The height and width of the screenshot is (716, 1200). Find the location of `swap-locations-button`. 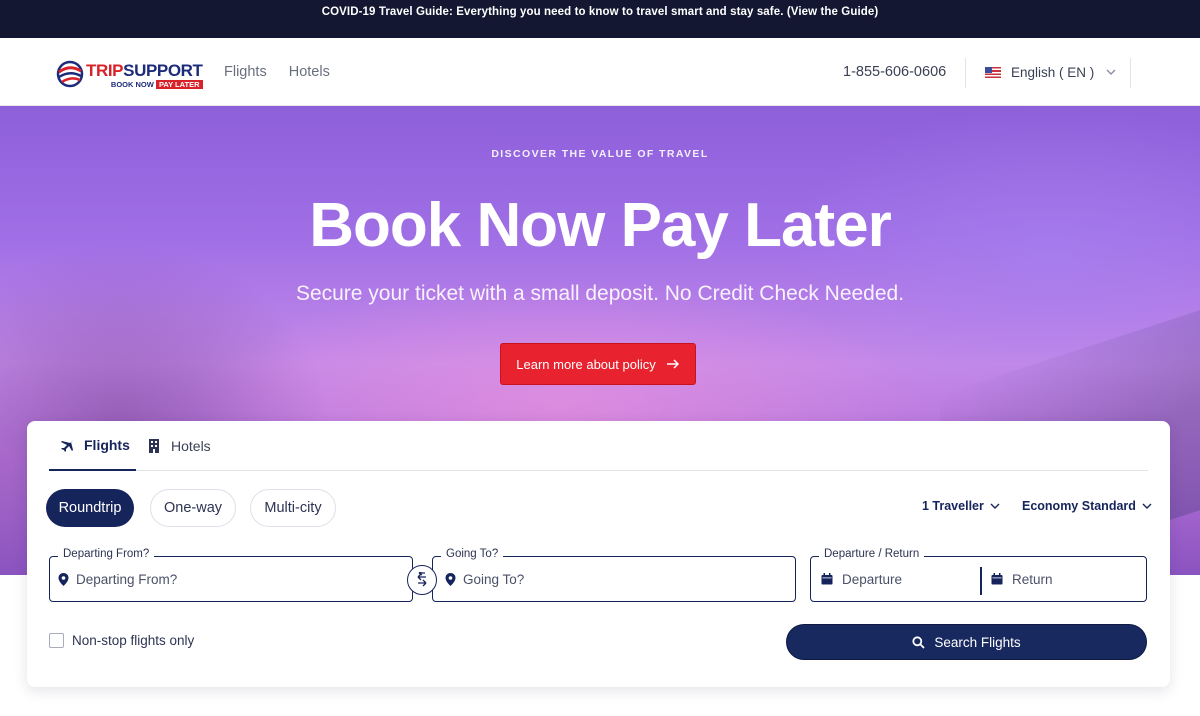

swap-locations-button is located at coordinates (422, 580).